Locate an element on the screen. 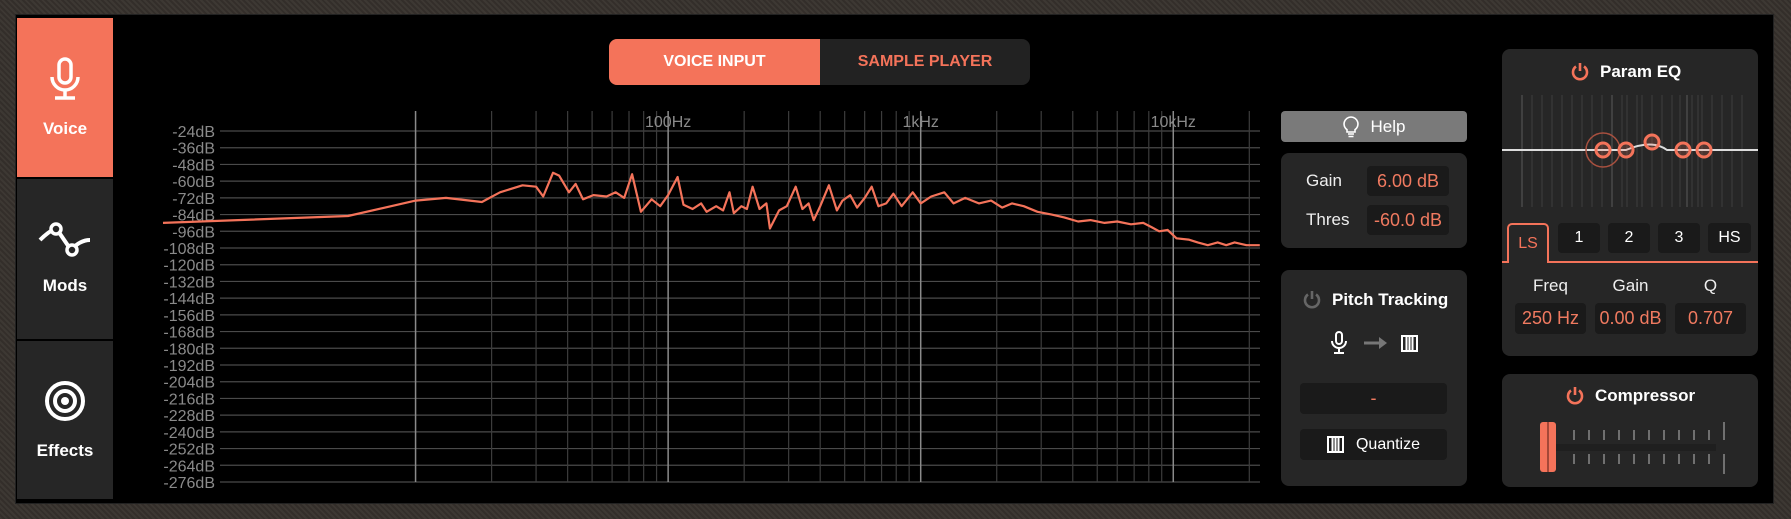 This screenshot has height=519, width=1791. y-tick-label: -36dB is located at coordinates (193, 149).